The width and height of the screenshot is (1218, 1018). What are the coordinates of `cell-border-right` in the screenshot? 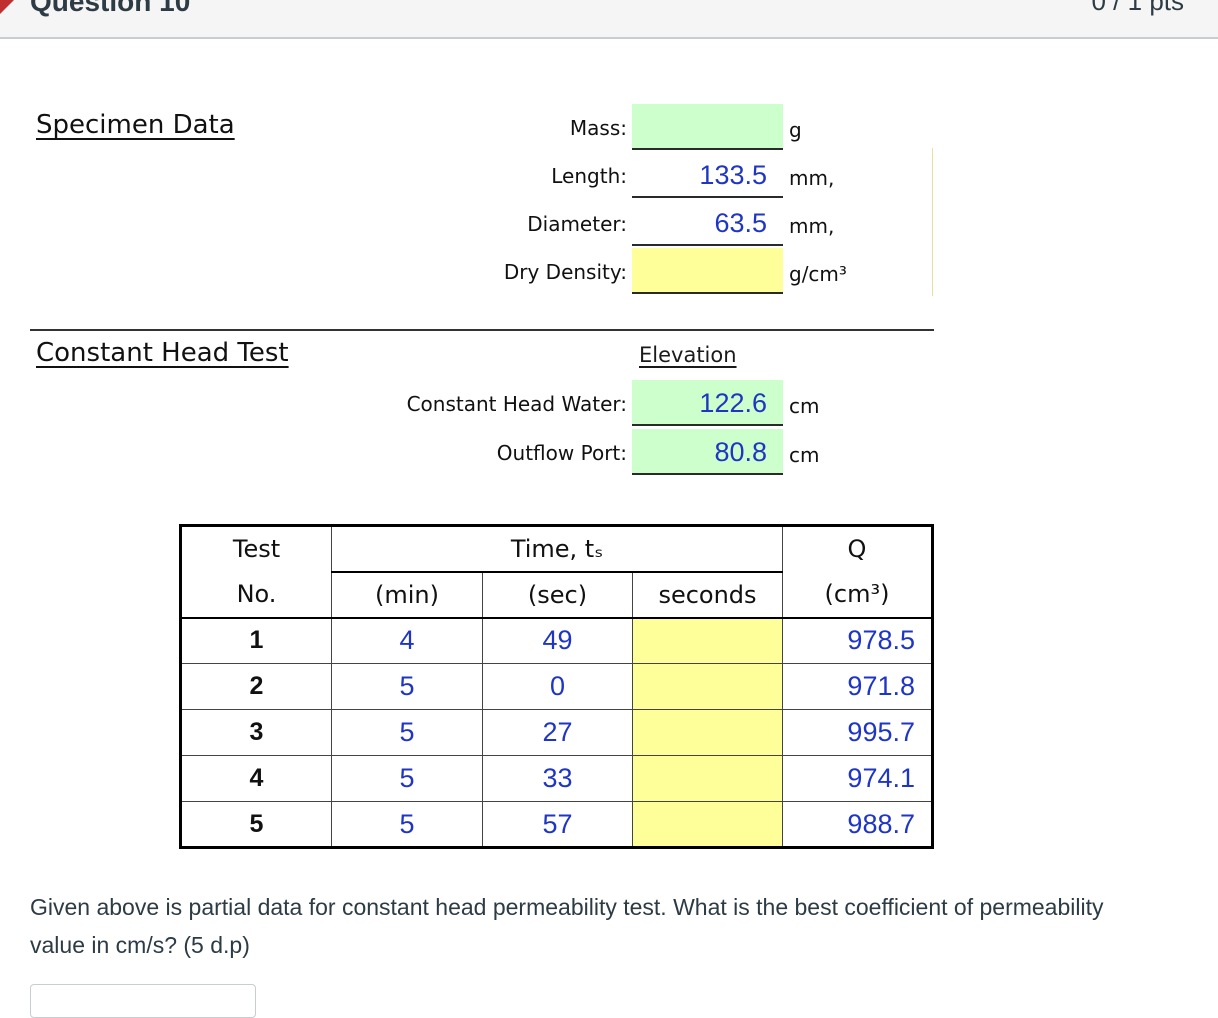 It's located at (932, 222).